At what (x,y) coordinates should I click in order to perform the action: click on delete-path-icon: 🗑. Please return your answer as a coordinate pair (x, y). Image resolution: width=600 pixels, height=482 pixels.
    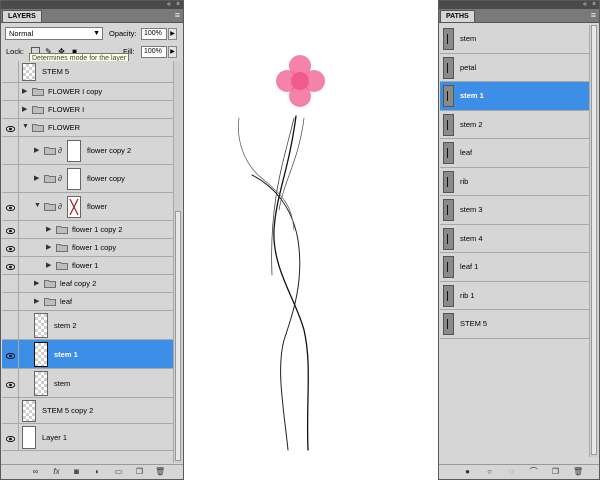
    Looking at the image, I should click on (578, 471).